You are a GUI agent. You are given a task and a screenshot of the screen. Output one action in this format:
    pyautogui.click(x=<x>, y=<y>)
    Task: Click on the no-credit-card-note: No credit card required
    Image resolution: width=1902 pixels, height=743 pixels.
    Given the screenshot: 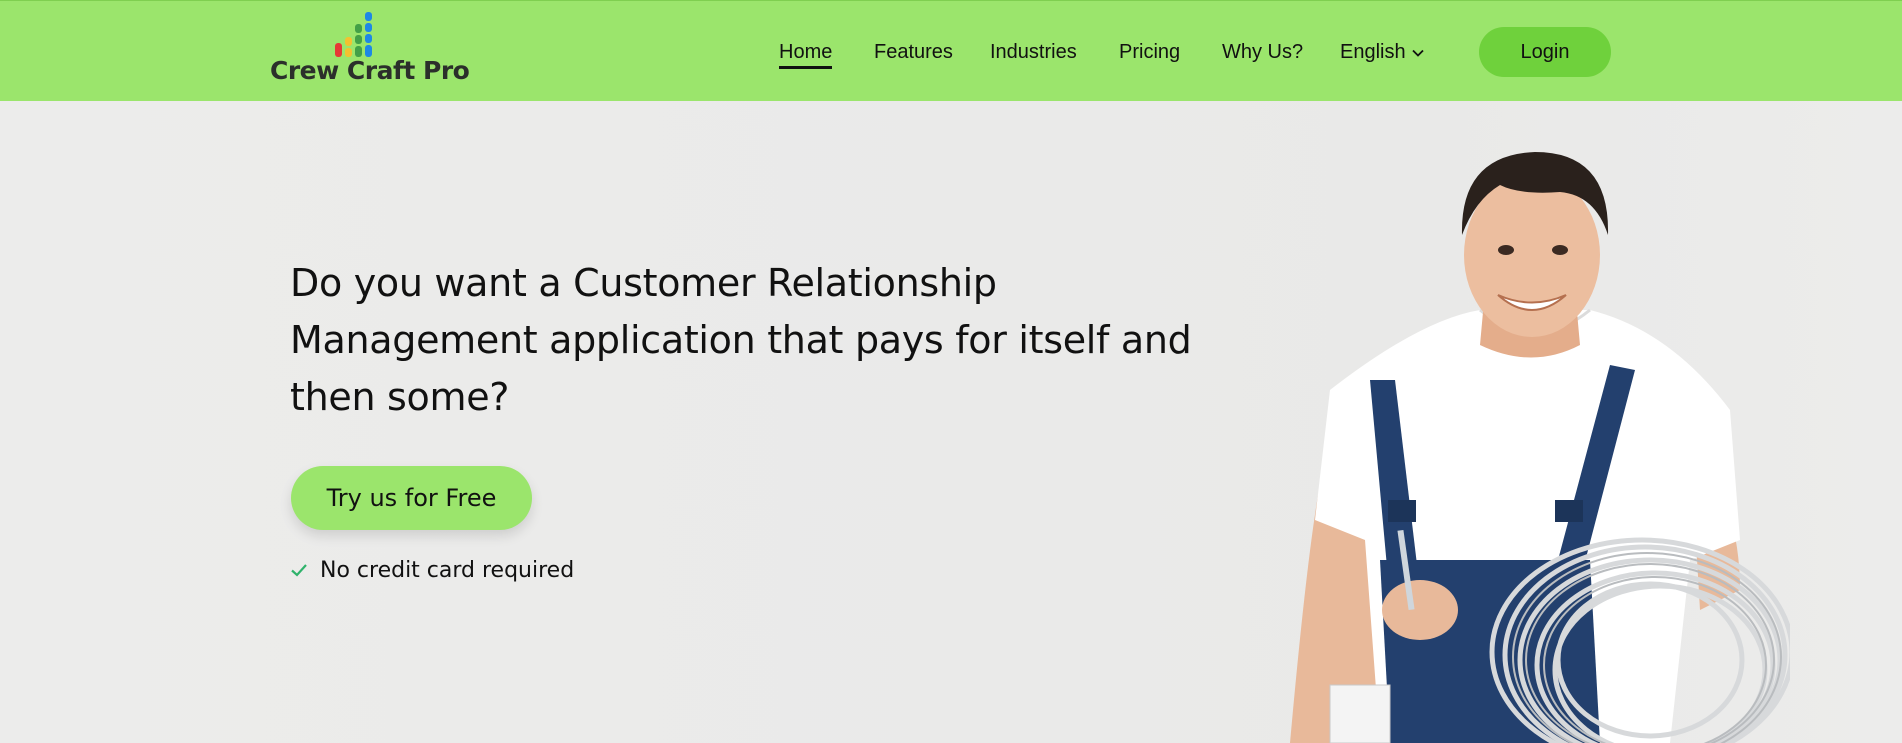 What is the action you would take?
    pyautogui.click(x=432, y=570)
    